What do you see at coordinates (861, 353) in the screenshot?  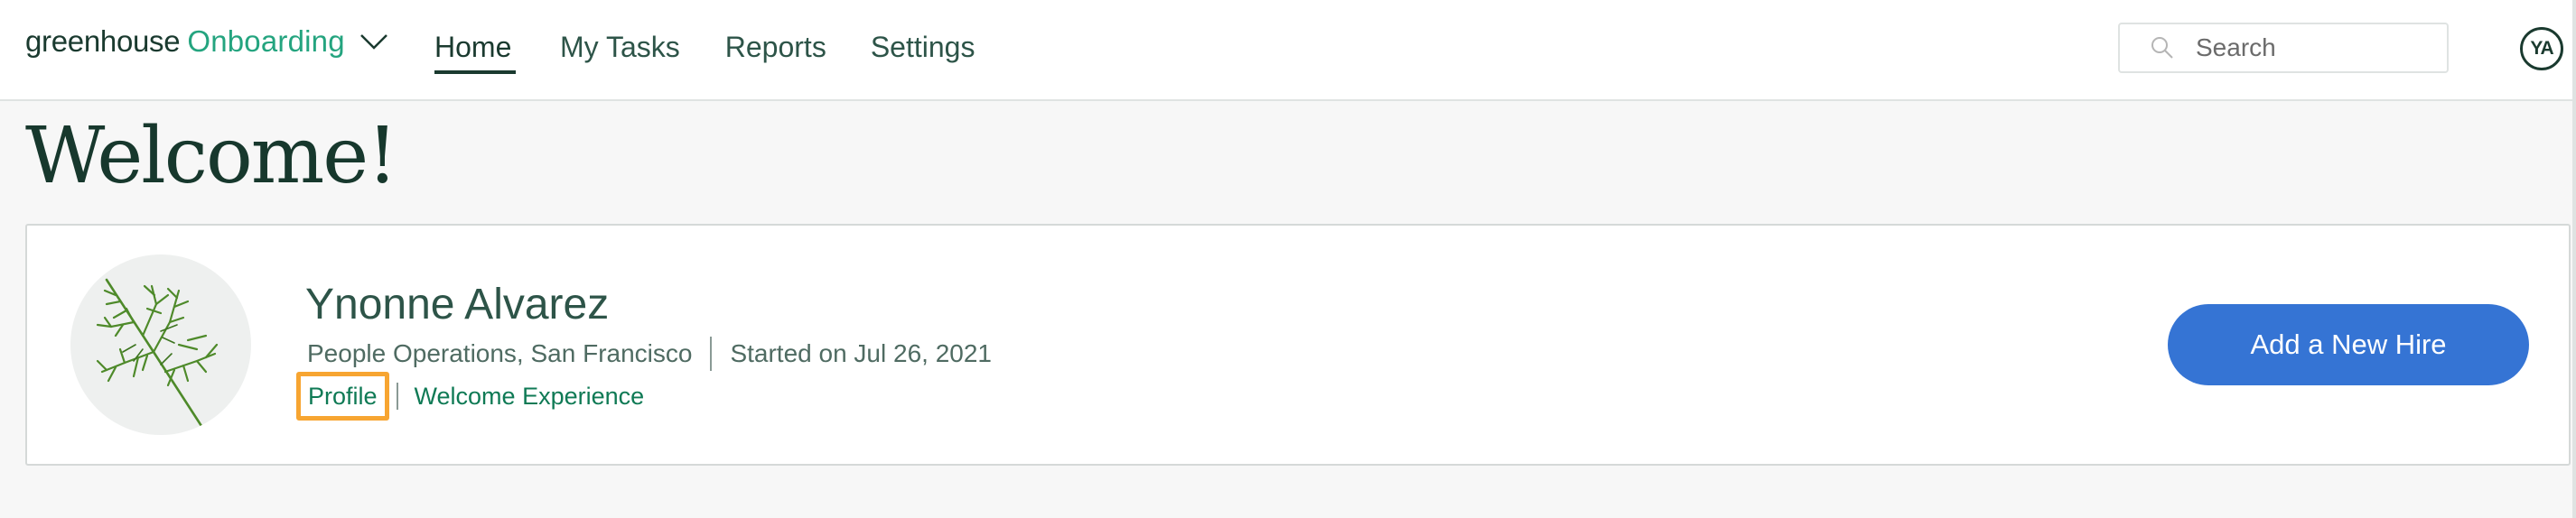 I see `hire-start-date: Started on Jul 26, 2021` at bounding box center [861, 353].